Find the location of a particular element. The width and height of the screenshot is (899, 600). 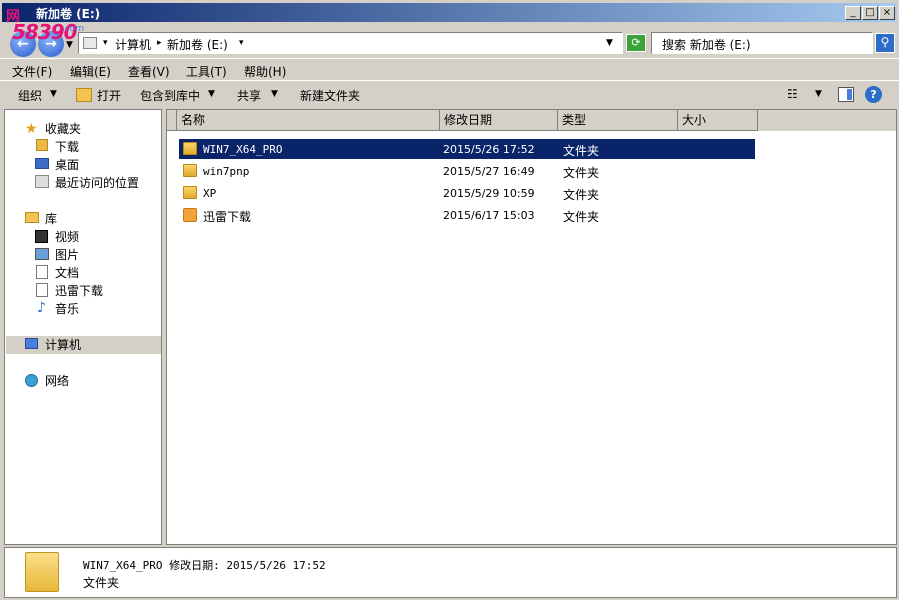

include-in-library-button: 包含到库中 is located at coordinates (170, 95).